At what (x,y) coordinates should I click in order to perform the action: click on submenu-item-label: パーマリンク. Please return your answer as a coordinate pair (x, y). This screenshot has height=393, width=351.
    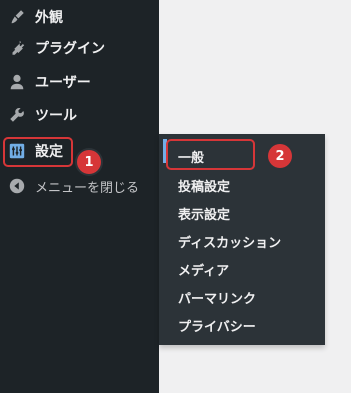
    Looking at the image, I should click on (217, 299).